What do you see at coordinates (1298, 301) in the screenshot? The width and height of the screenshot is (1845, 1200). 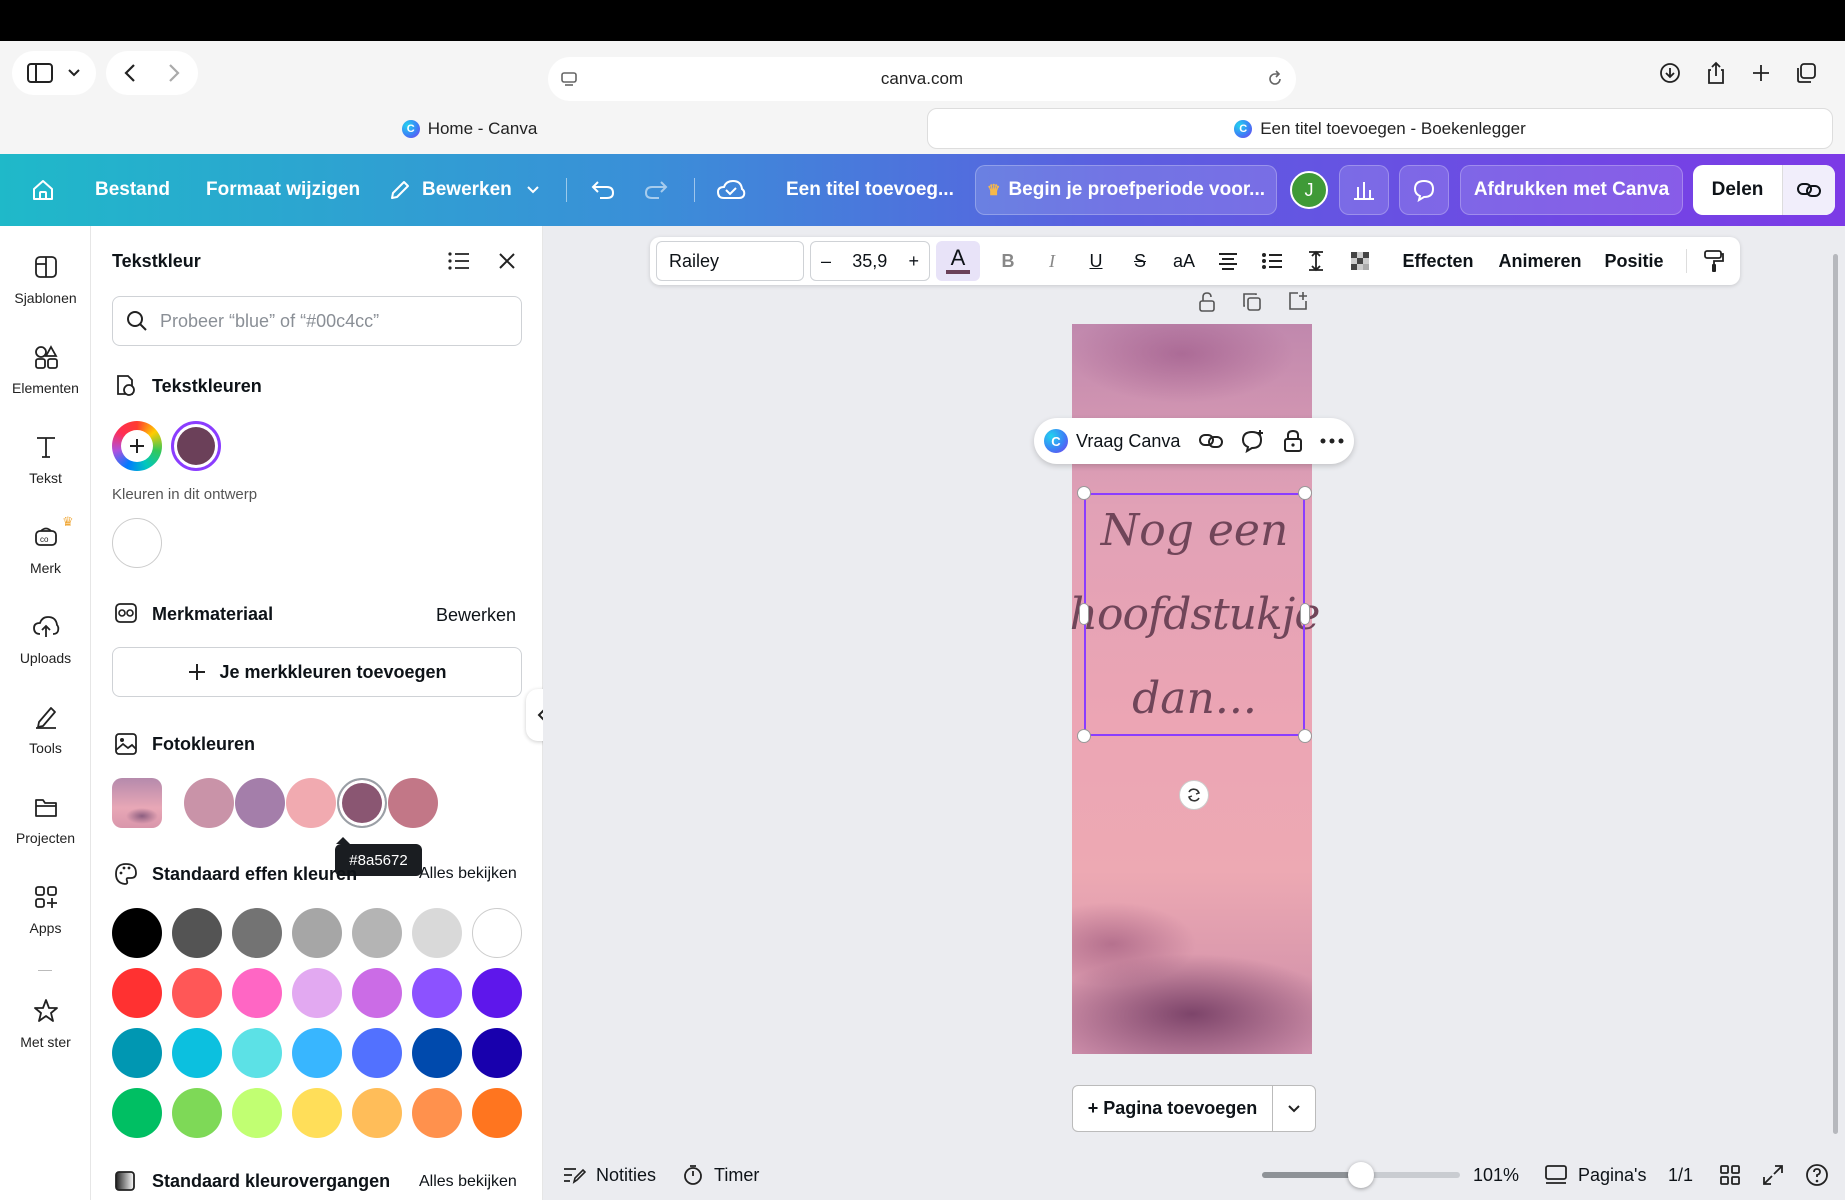 I see `add-page-icon` at bounding box center [1298, 301].